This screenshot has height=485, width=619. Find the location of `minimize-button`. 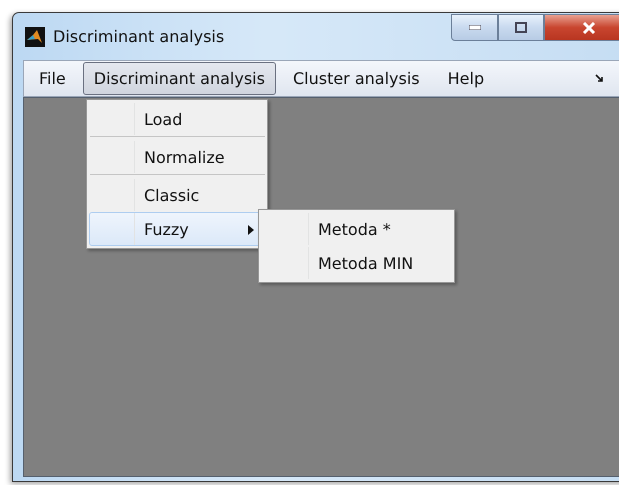

minimize-button is located at coordinates (474, 27).